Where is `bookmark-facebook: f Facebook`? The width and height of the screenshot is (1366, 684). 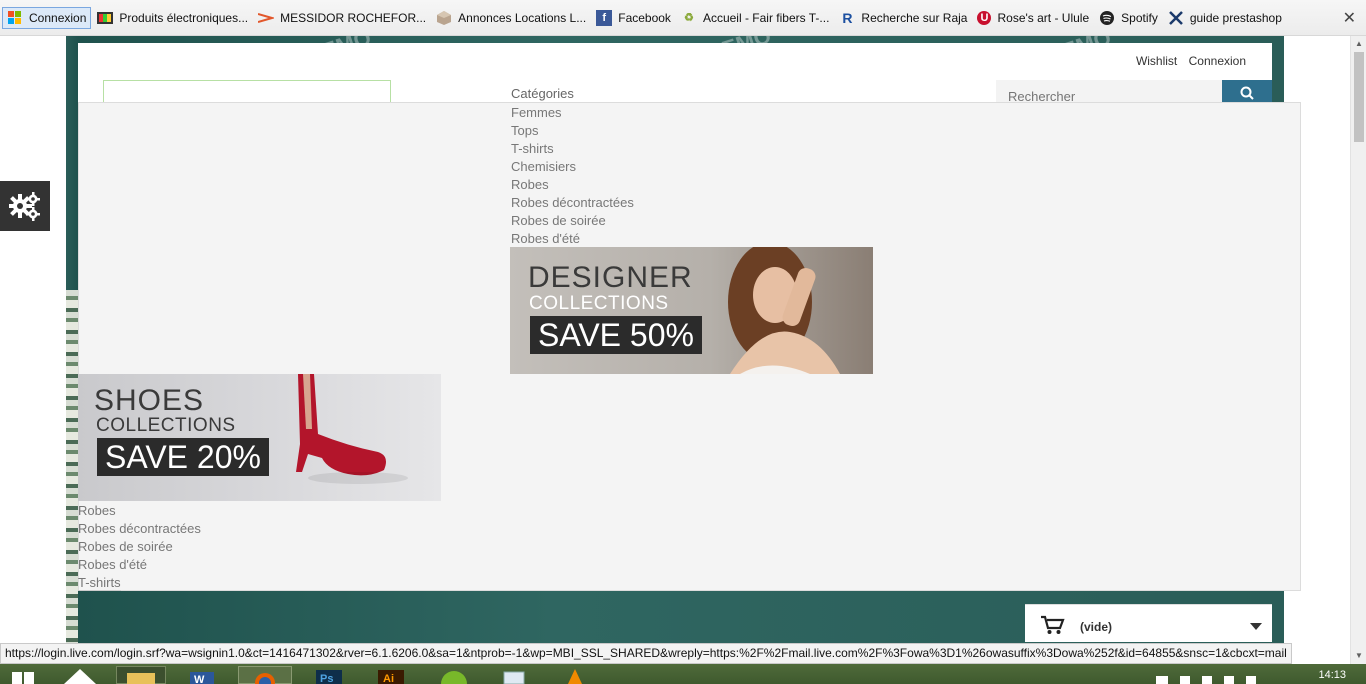
bookmark-facebook: f Facebook is located at coordinates (633, 18).